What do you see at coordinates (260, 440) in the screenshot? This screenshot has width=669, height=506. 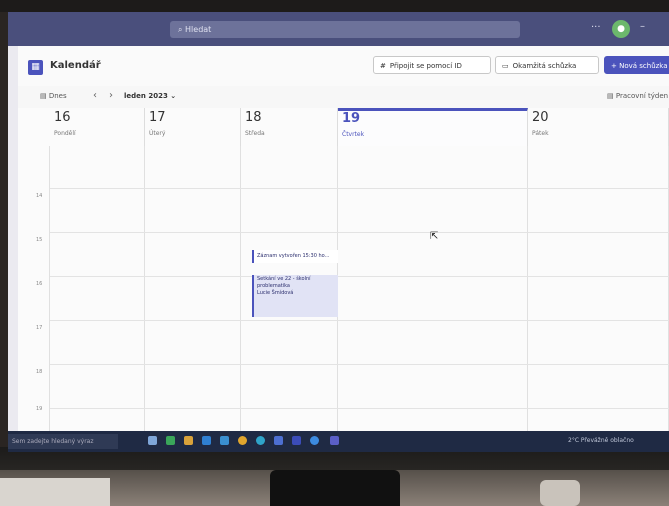 I see `browser-icon` at bounding box center [260, 440].